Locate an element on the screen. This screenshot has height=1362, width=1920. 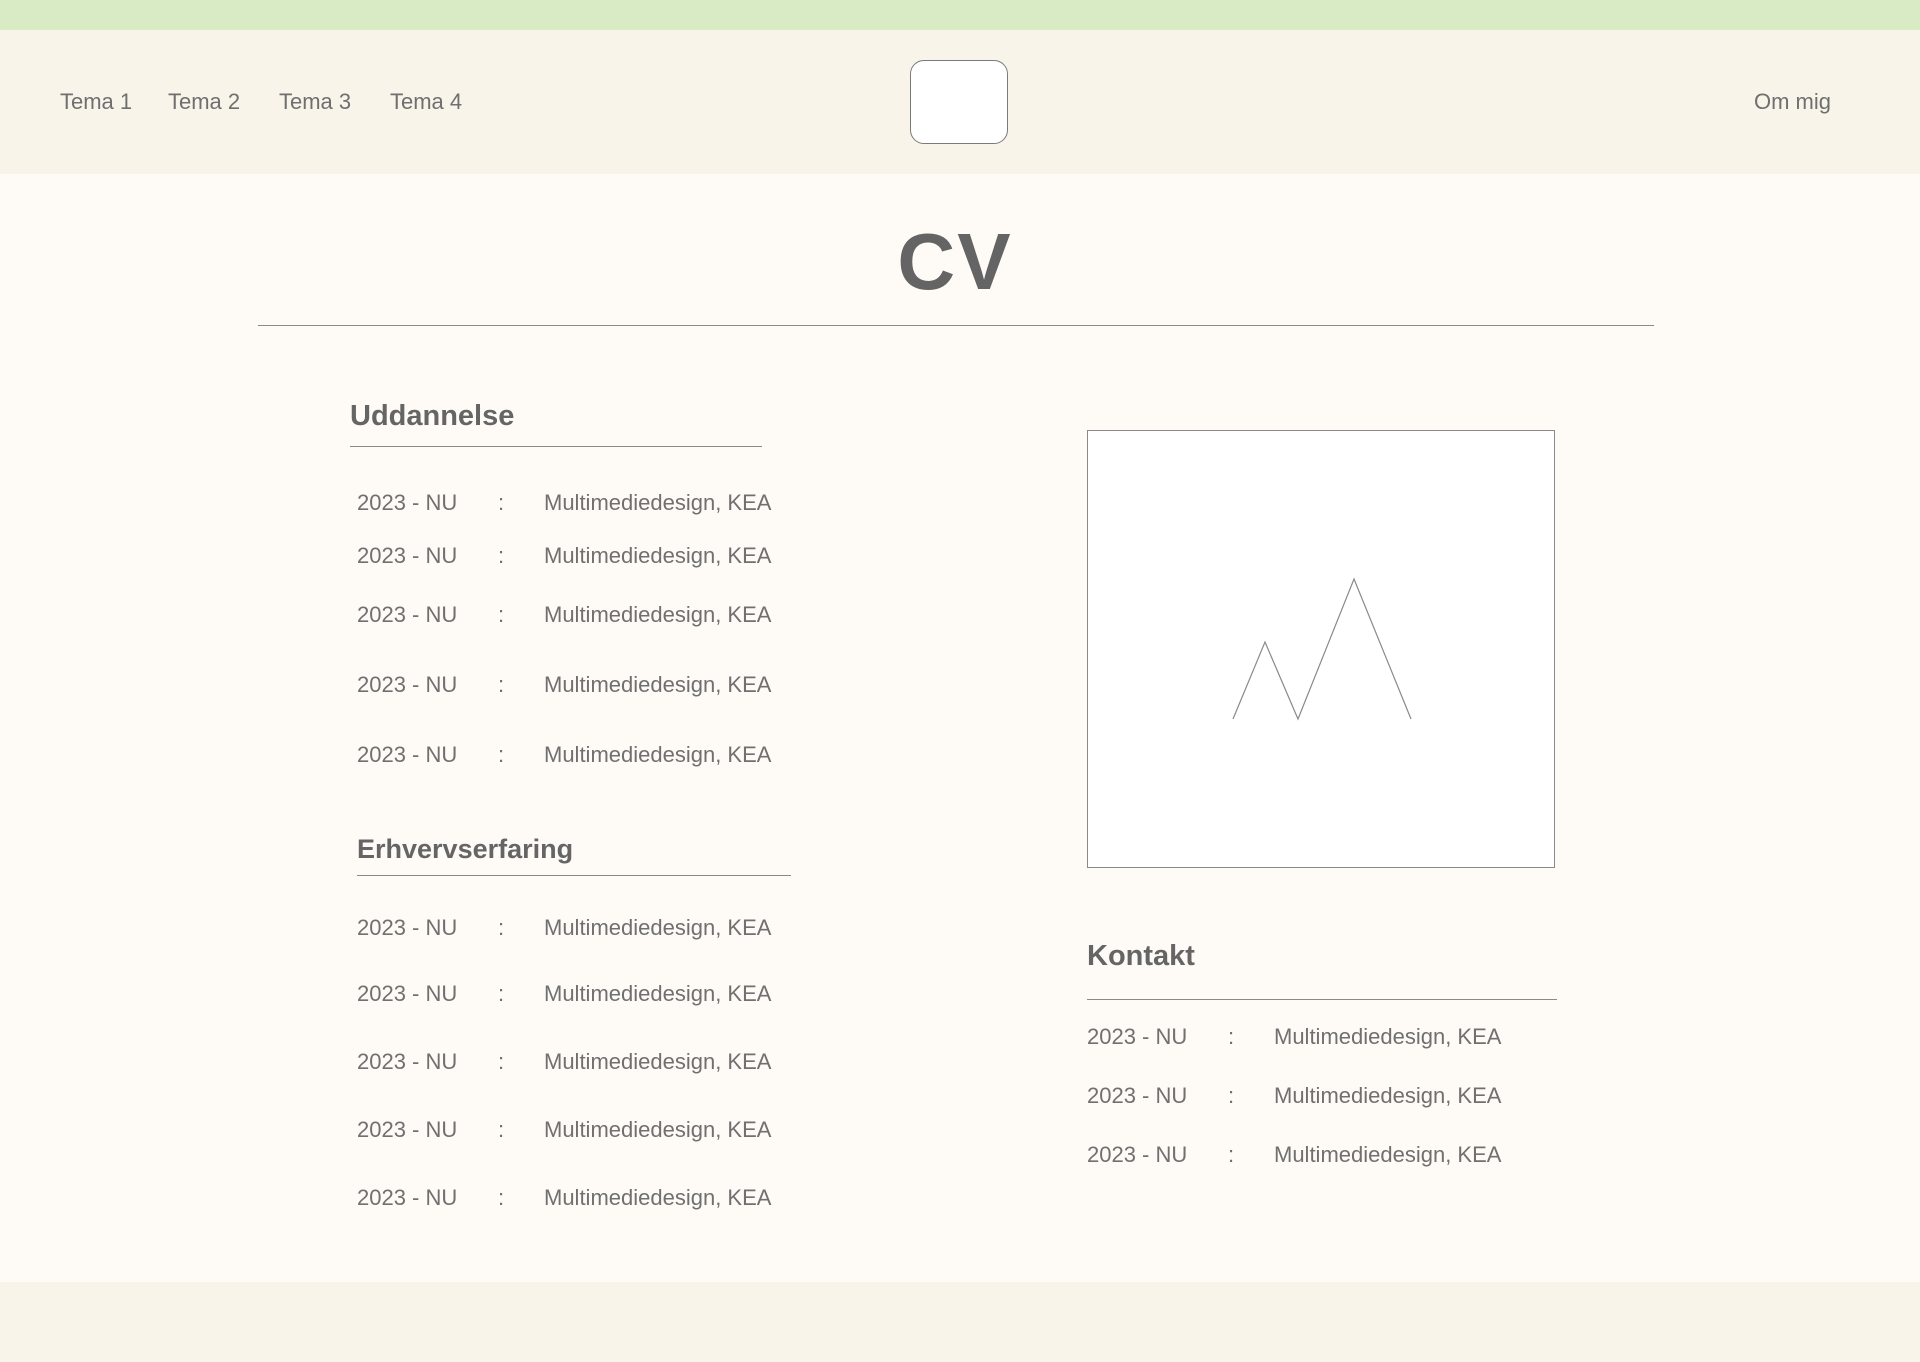
experience-divider is located at coordinates (574, 875).